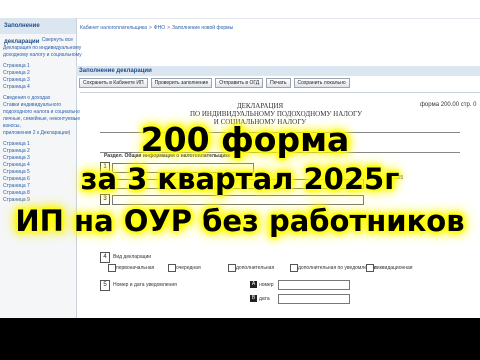  Describe the element at coordinates (135, 268) in the screenshot. I see `decl-type-option: первоначальная` at that location.